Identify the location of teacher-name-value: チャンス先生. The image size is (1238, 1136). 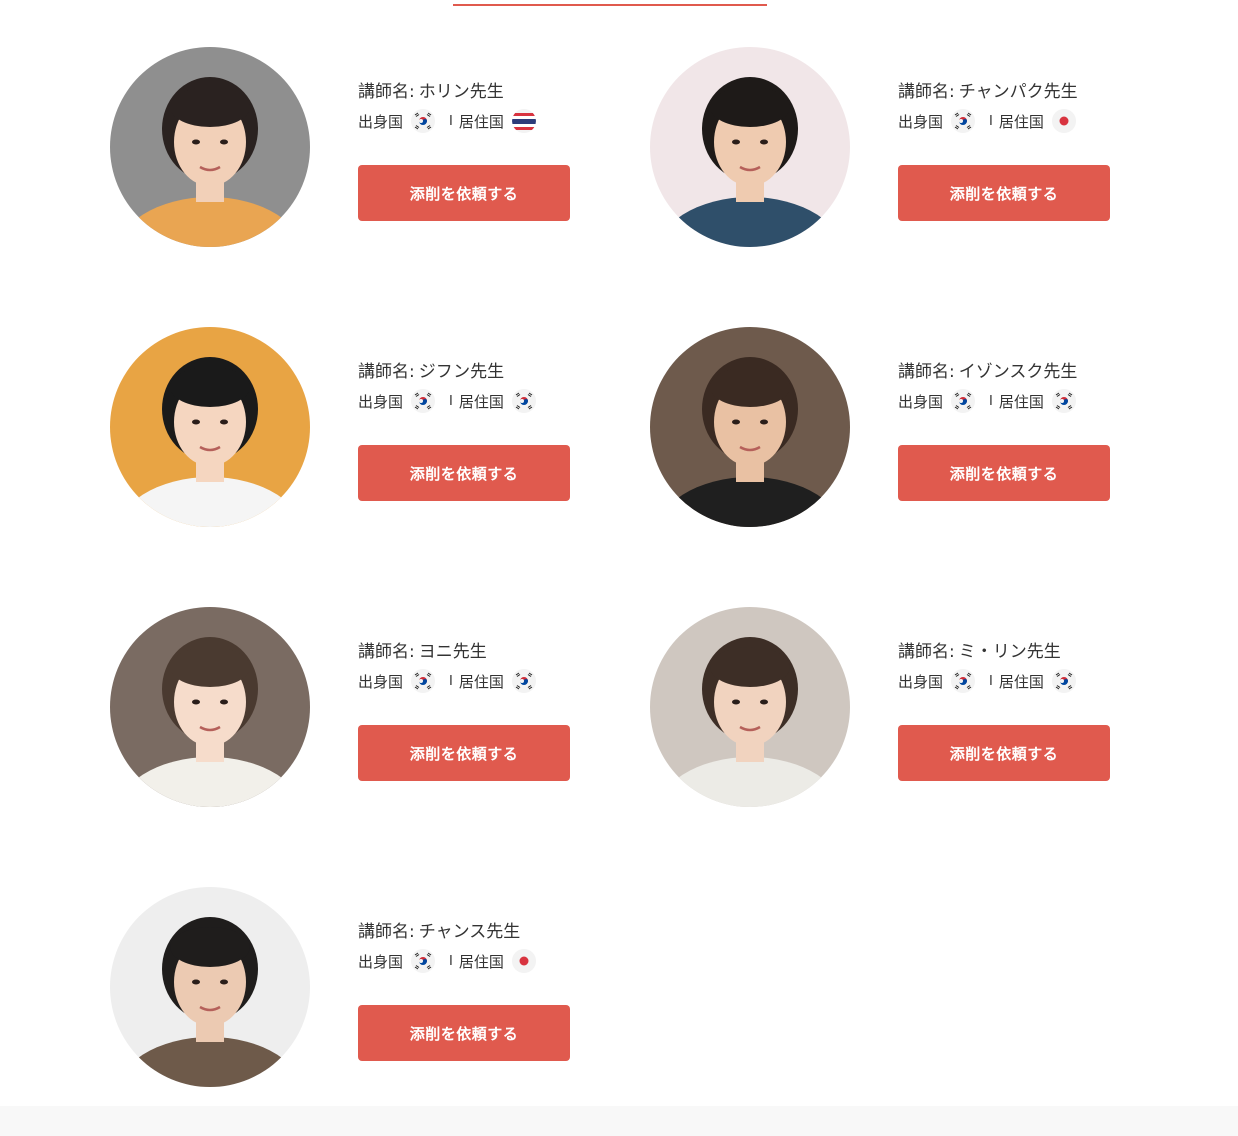
(469, 932).